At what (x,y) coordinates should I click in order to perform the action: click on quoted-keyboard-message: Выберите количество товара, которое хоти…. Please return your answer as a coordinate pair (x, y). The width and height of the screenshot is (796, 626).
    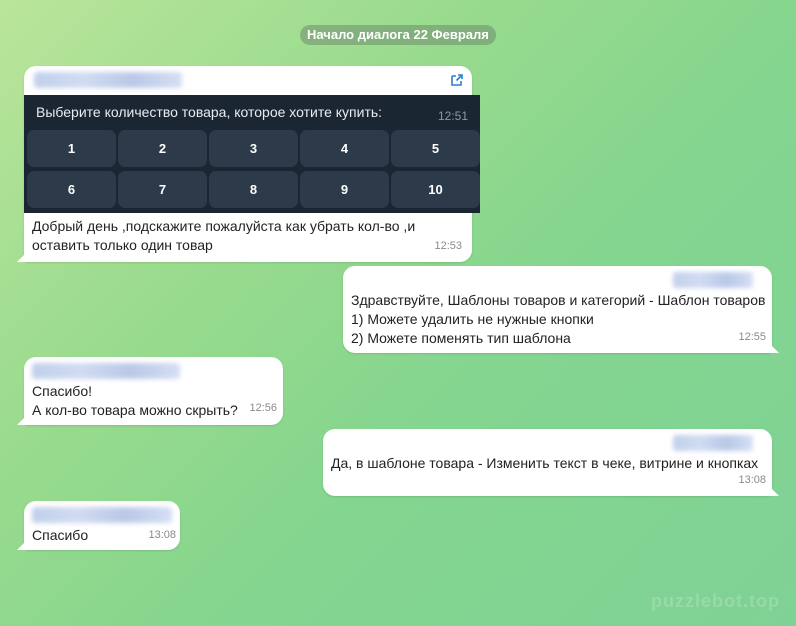
    Looking at the image, I should click on (252, 154).